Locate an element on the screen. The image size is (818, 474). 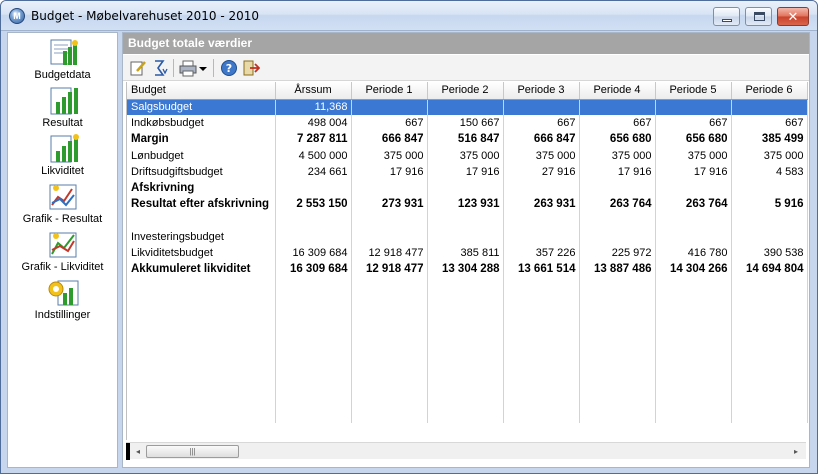
table-cell: 516 847 is located at coordinates (465, 139).